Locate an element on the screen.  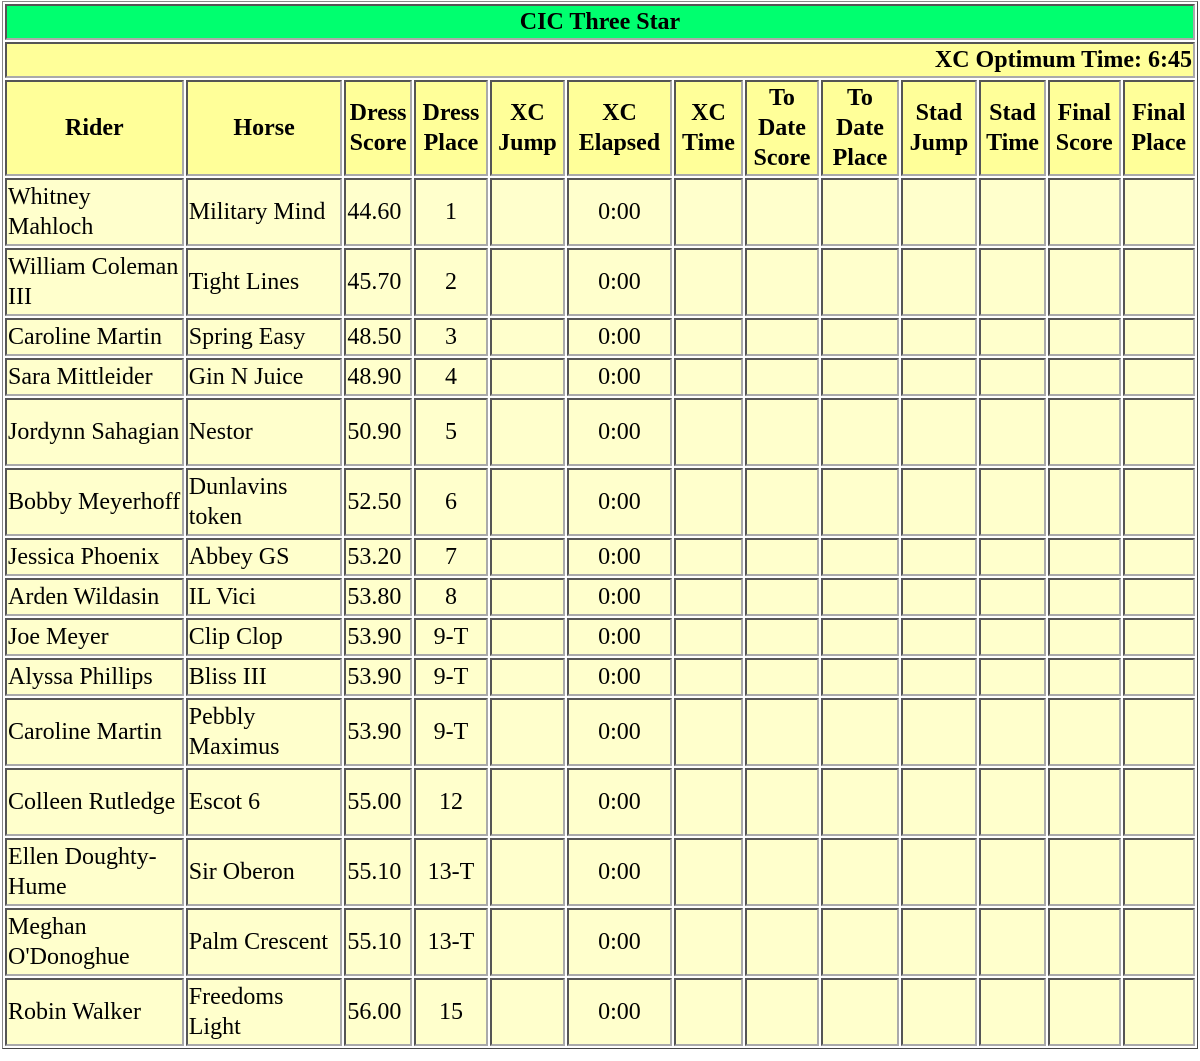
cell-horse: Sir Oberon is located at coordinates (264, 872).